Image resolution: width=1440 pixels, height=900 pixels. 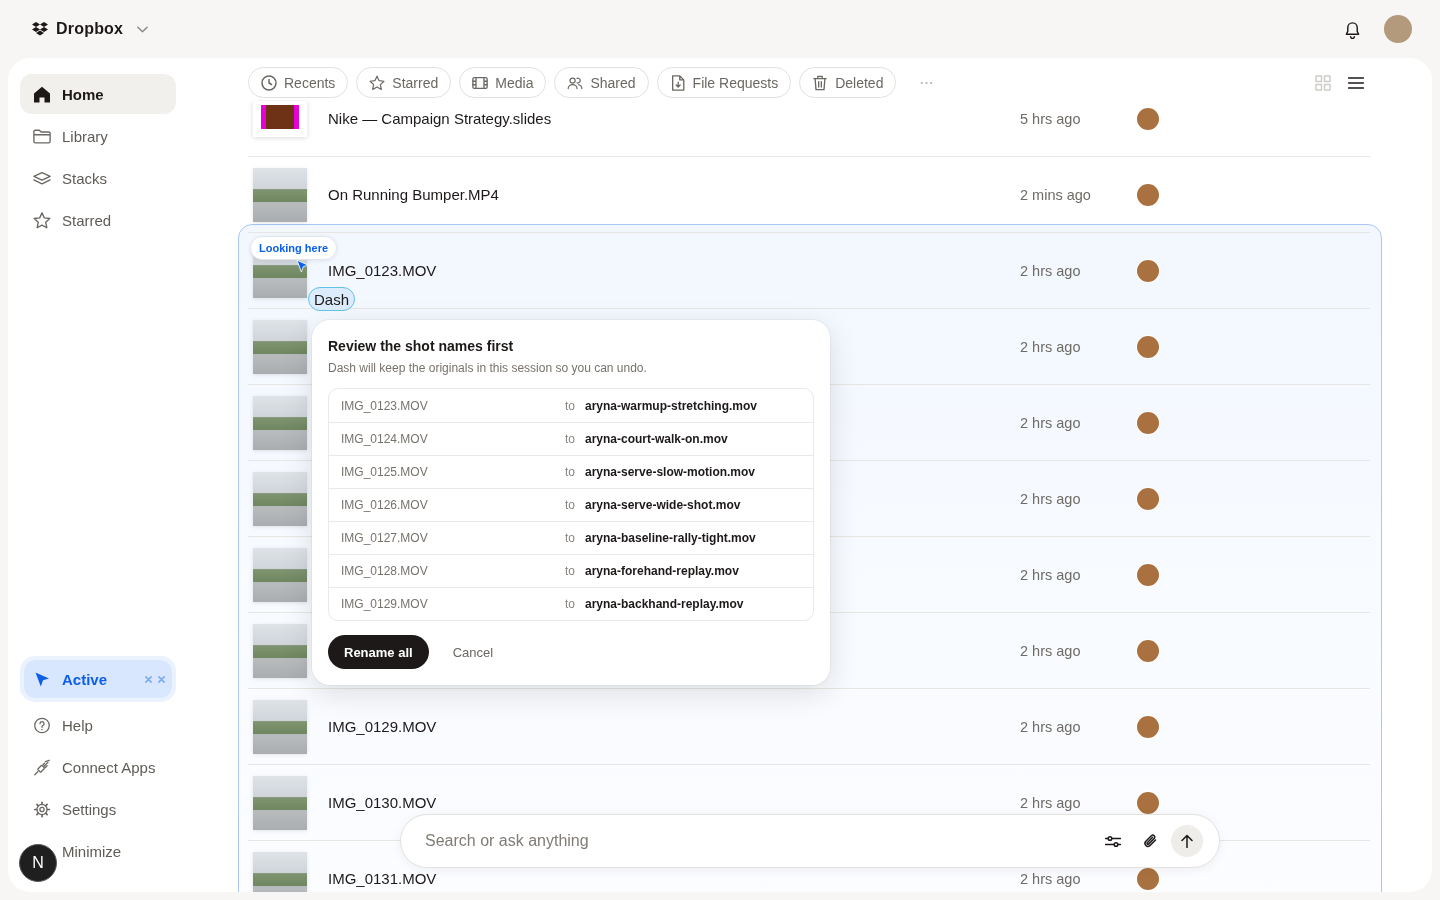 What do you see at coordinates (42, 809) in the screenshot?
I see `settings-icon` at bounding box center [42, 809].